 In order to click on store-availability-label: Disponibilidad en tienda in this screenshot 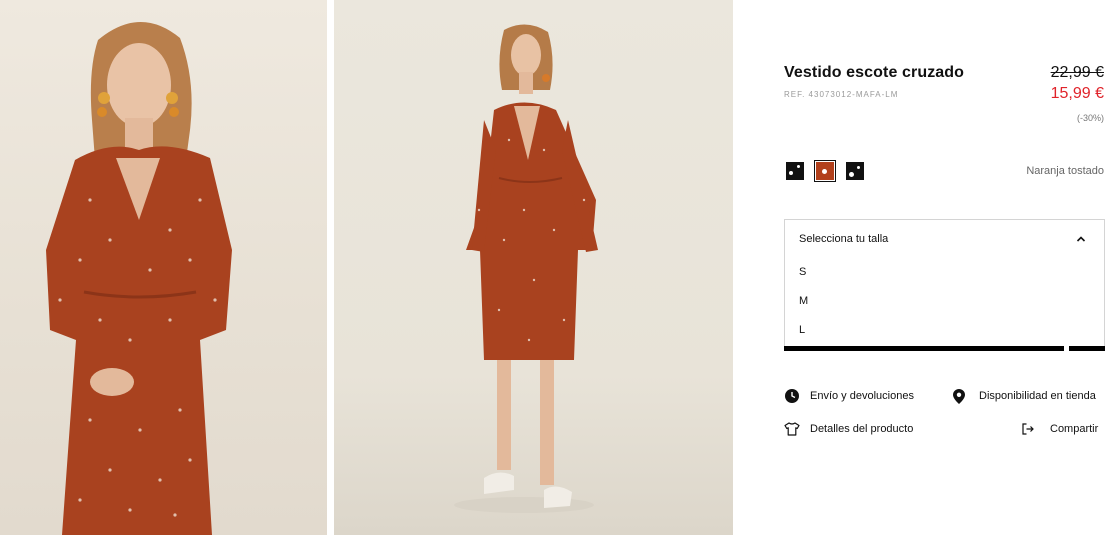, I will do `click(1037, 396)`.